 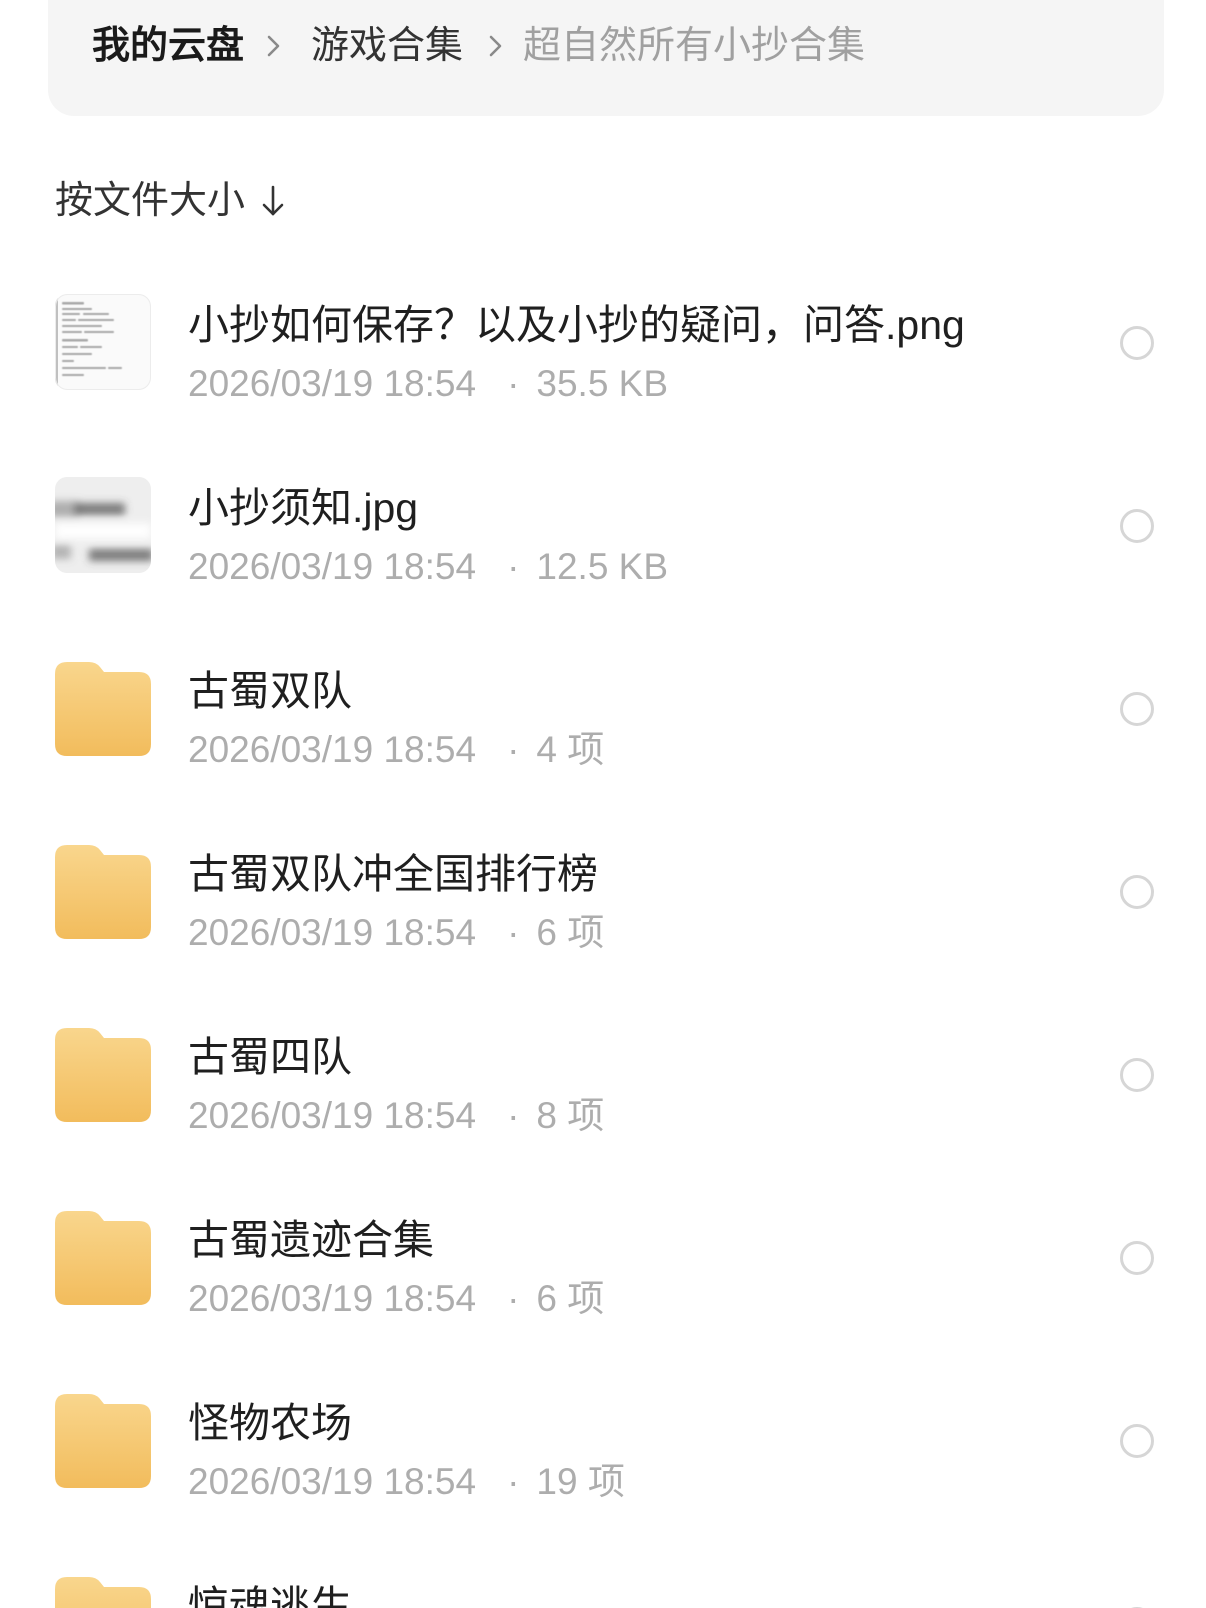 I want to click on file-name: 小抄须知.jpg, so click(x=303, y=508).